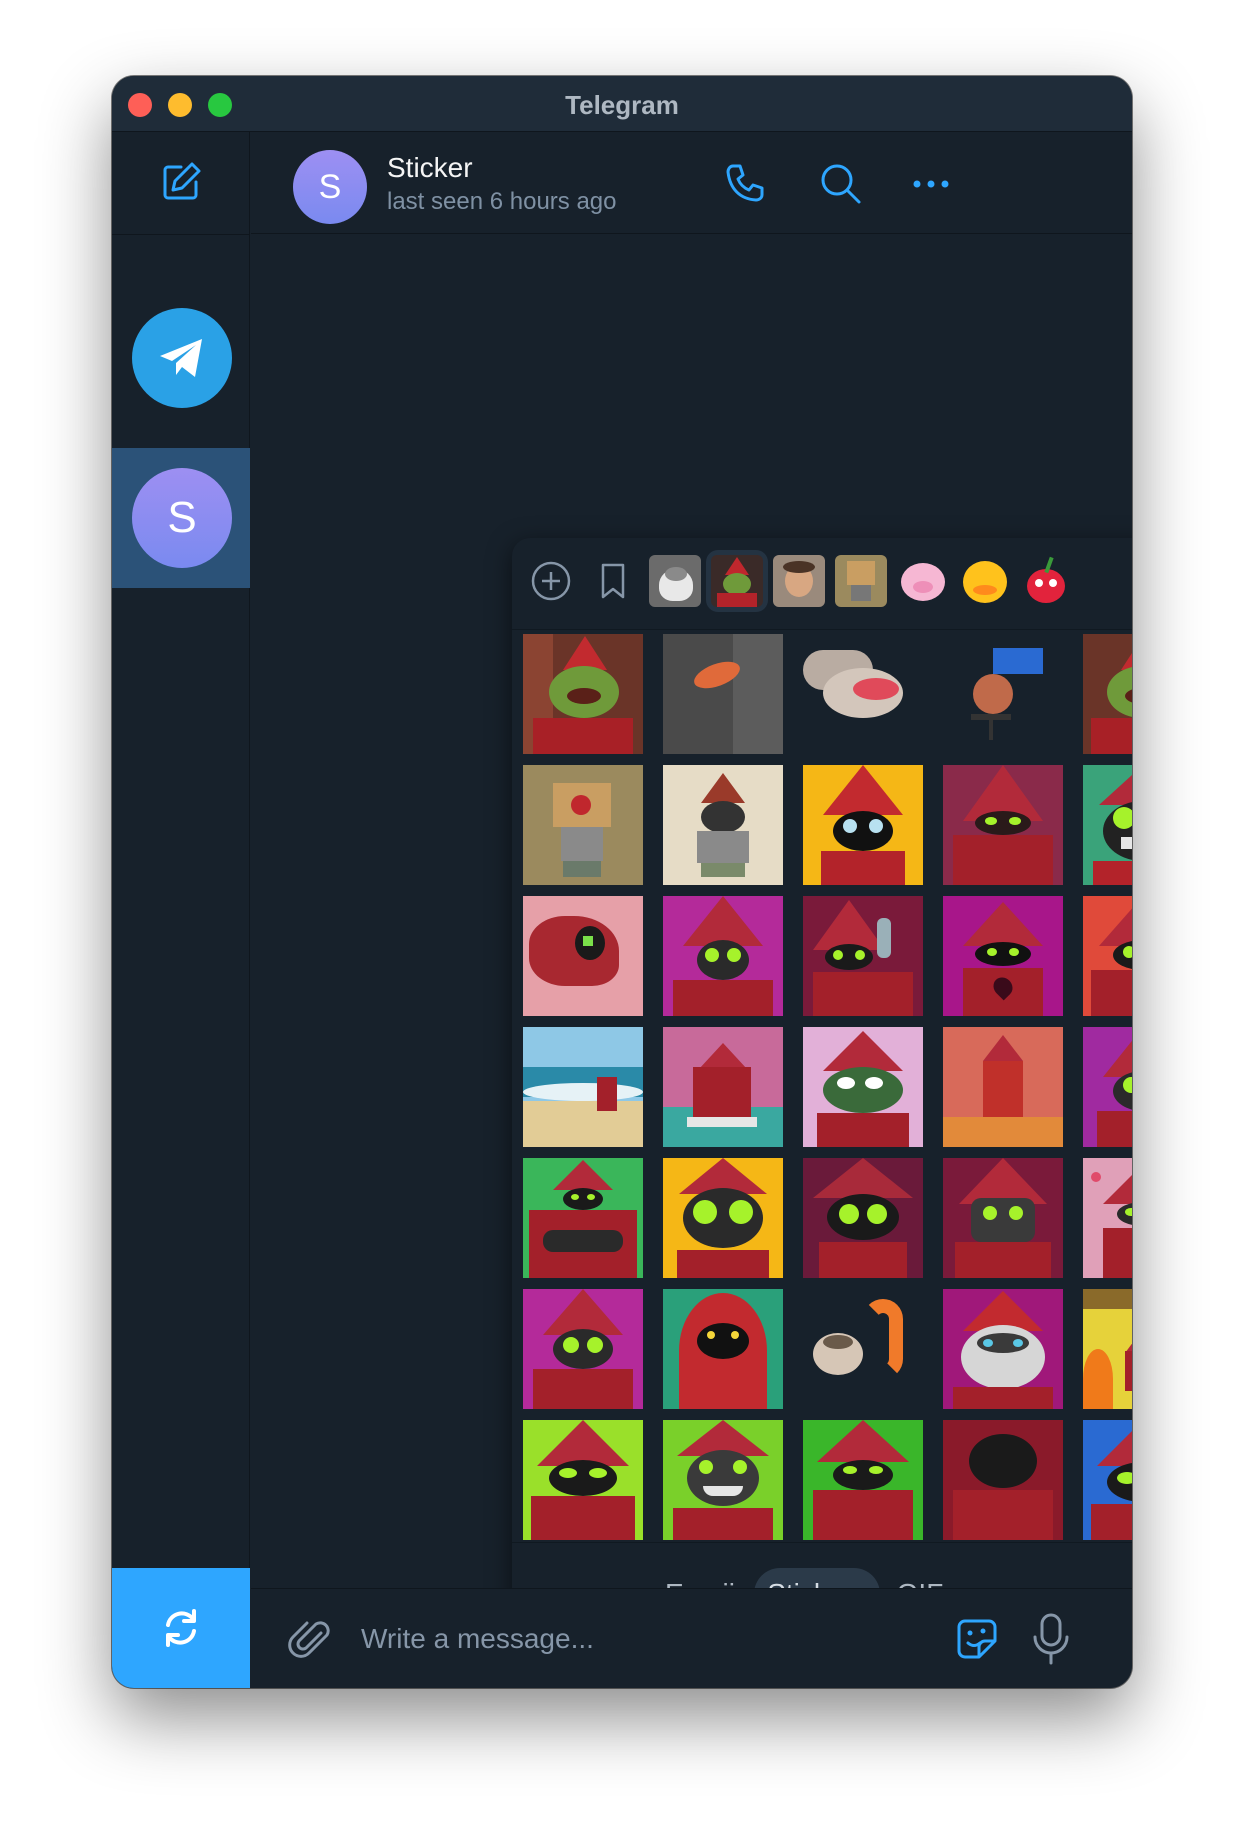 This screenshot has height=1838, width=1244. Describe the element at coordinates (931, 184) in the screenshot. I see `more-icon` at that location.